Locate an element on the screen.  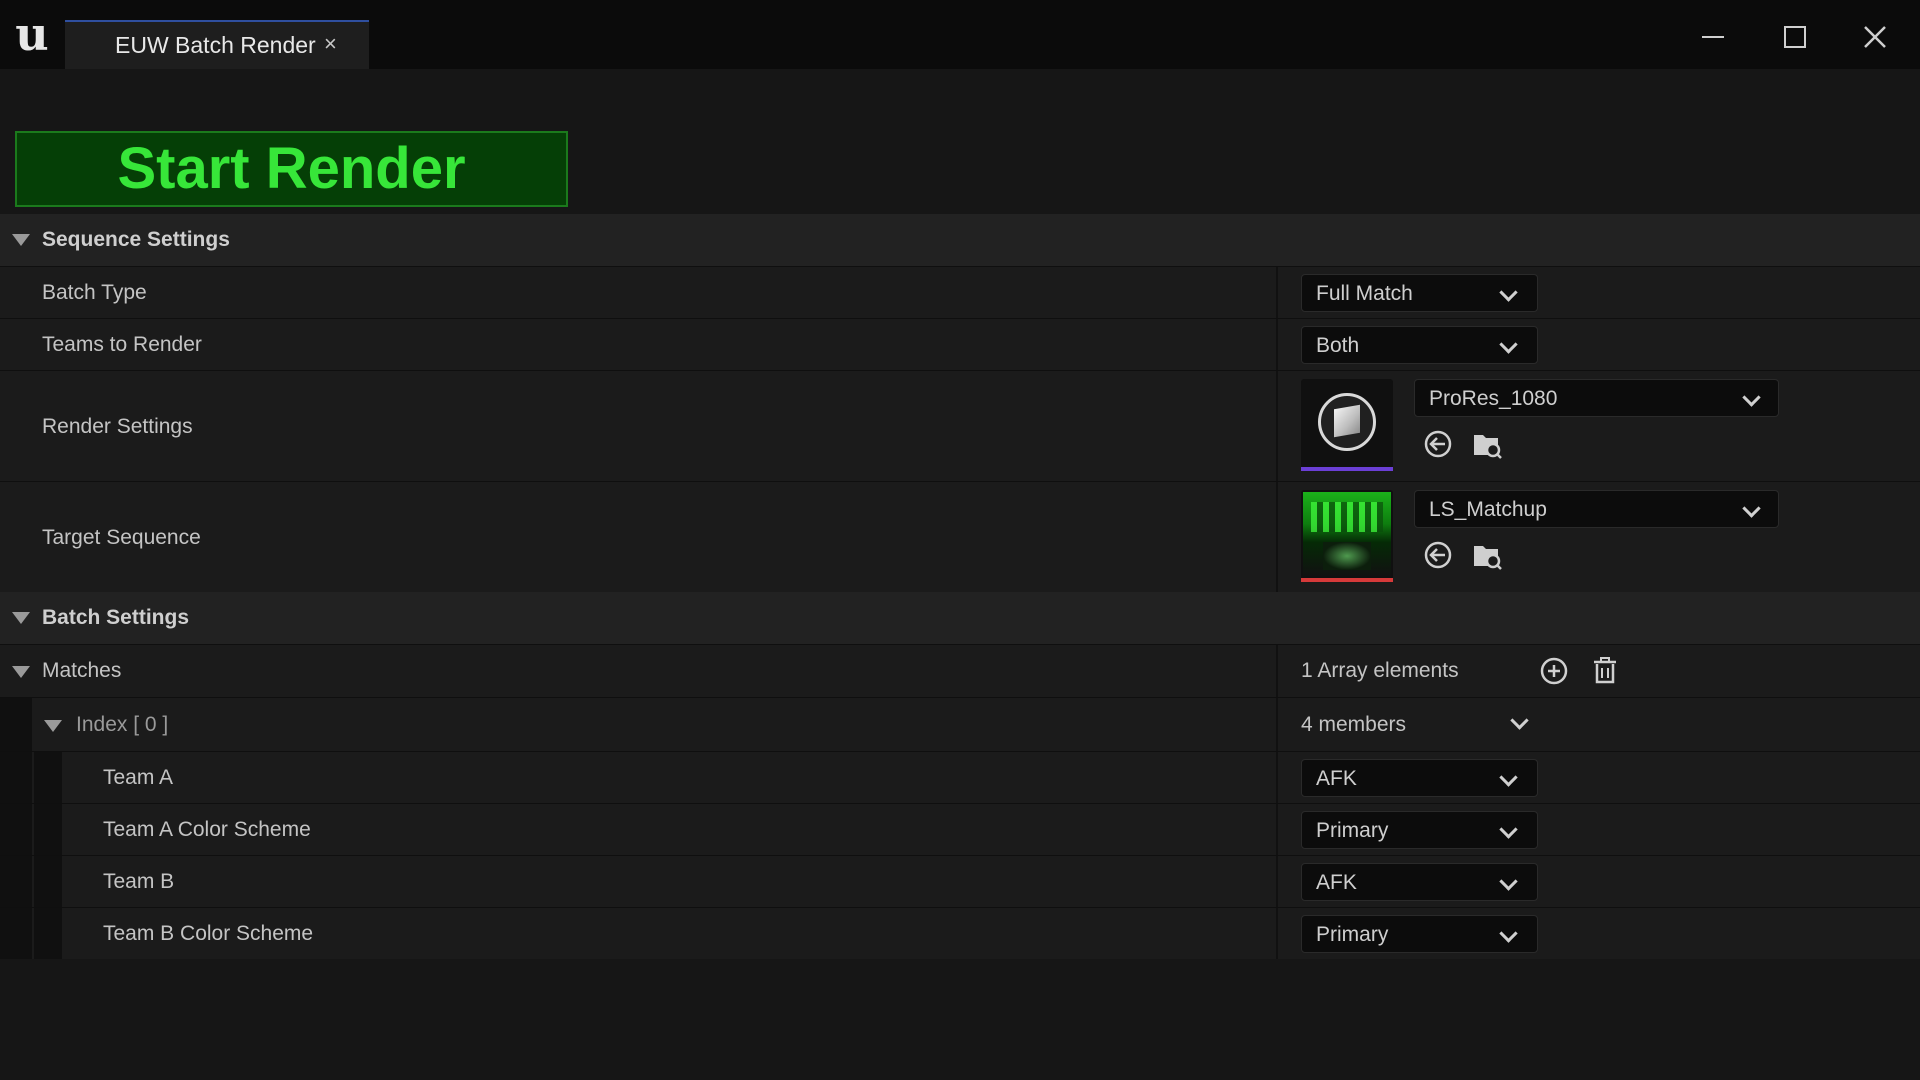
target-sequence-thumbnail is located at coordinates (1347, 536).